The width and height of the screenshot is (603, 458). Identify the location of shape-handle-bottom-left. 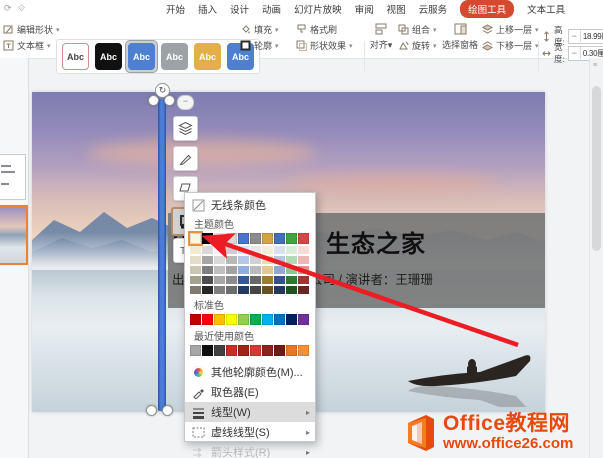
(151, 410).